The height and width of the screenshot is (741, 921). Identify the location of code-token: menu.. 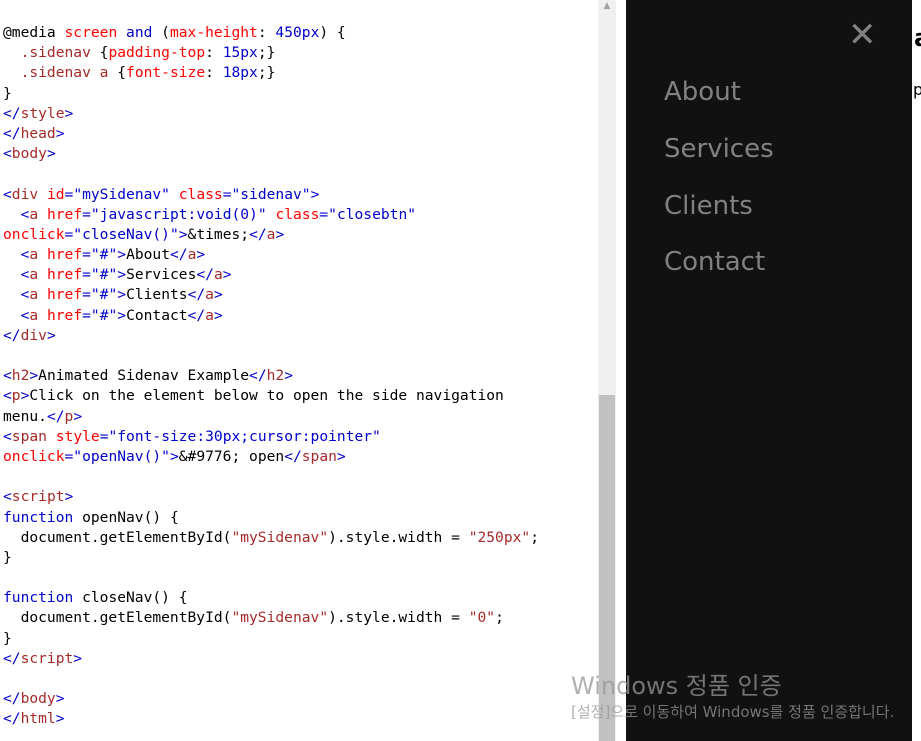
(25, 416).